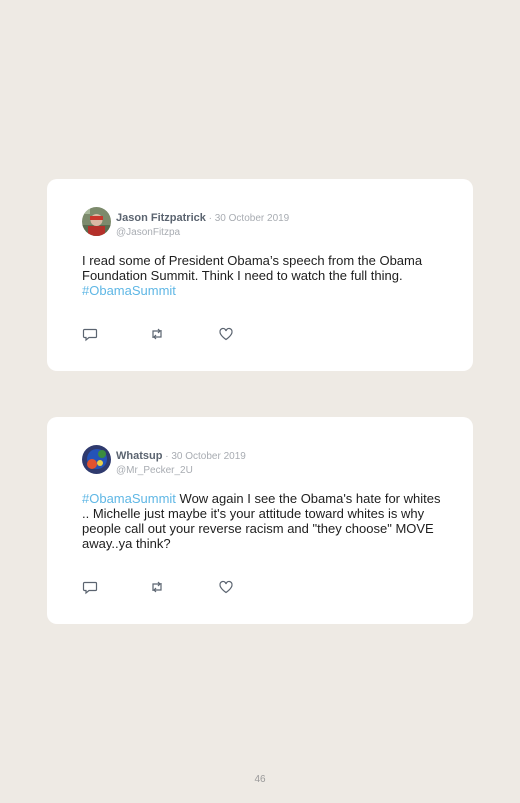 The image size is (520, 803). I want to click on author-handle: @Mr_Pecker_2U, so click(181, 470).